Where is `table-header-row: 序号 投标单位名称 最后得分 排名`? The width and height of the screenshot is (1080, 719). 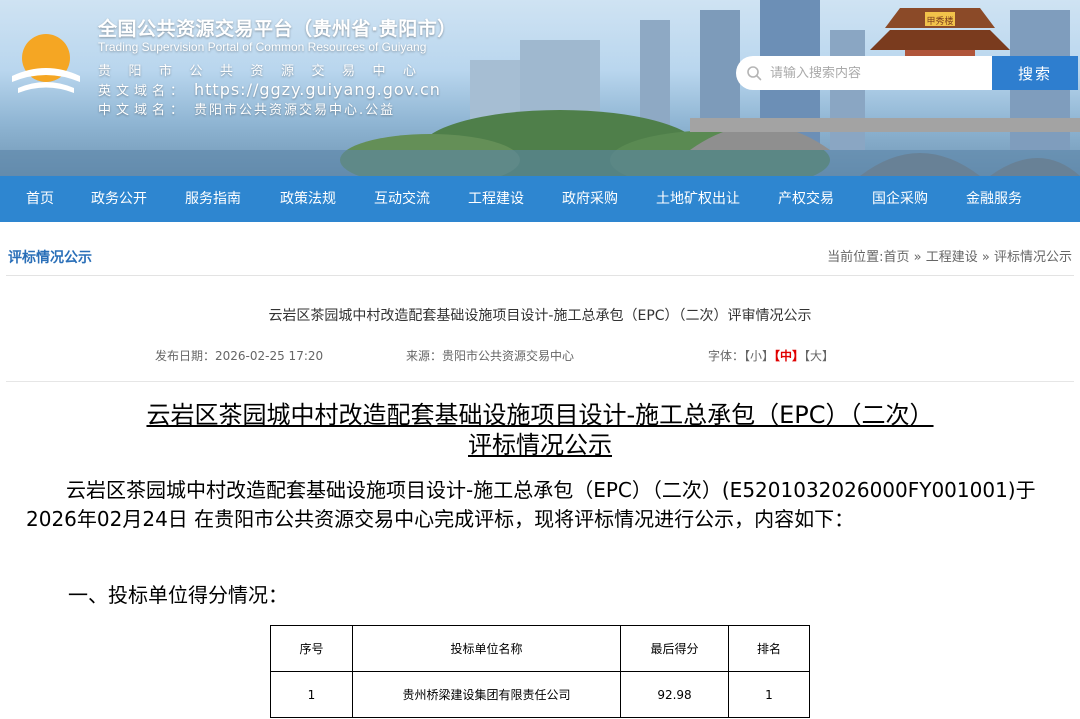
table-header-row: 序号 投标单位名称 最后得分 排名 is located at coordinates (540, 648).